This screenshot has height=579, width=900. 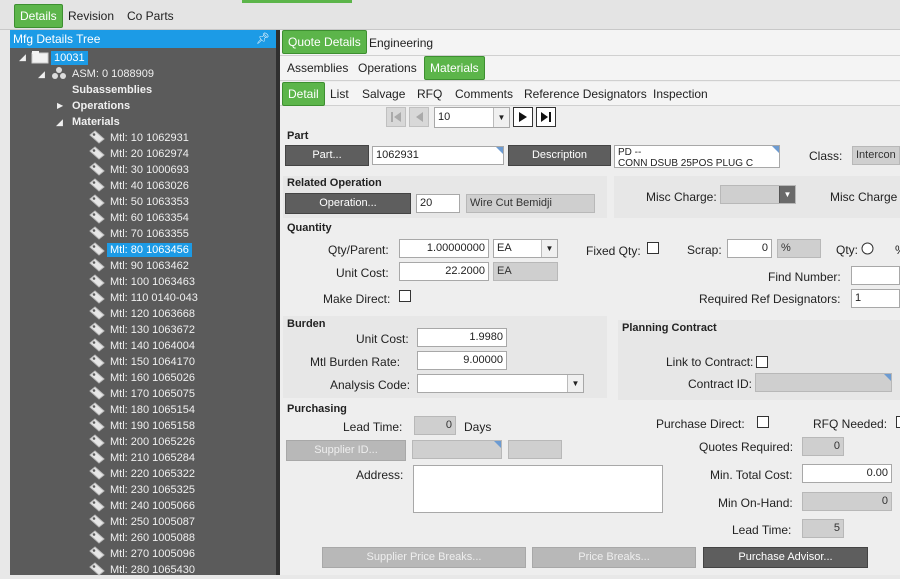 I want to click on lead-time-field: 0, so click(x=435, y=425).